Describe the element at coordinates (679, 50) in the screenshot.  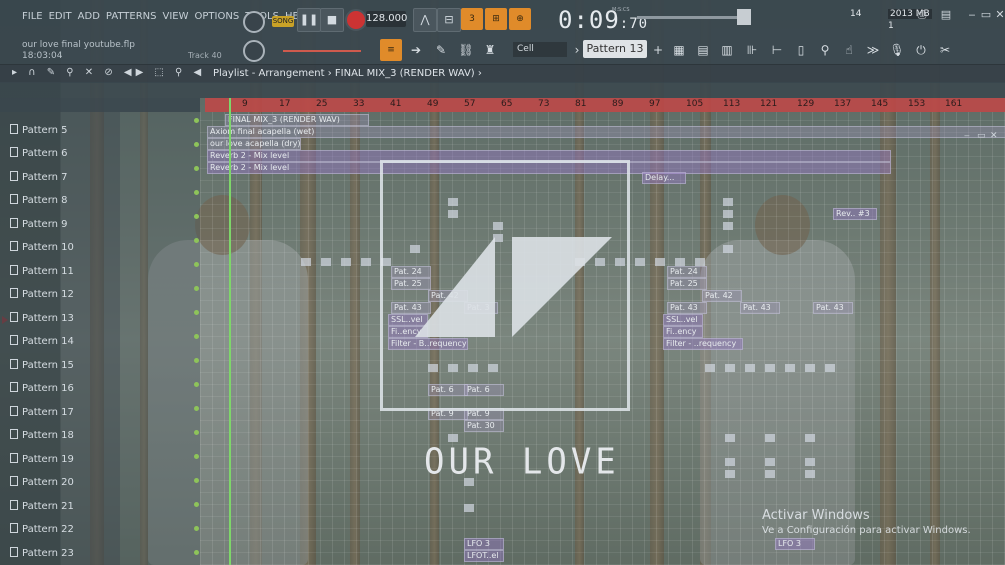
I see `playlist-icon: ▦` at that location.